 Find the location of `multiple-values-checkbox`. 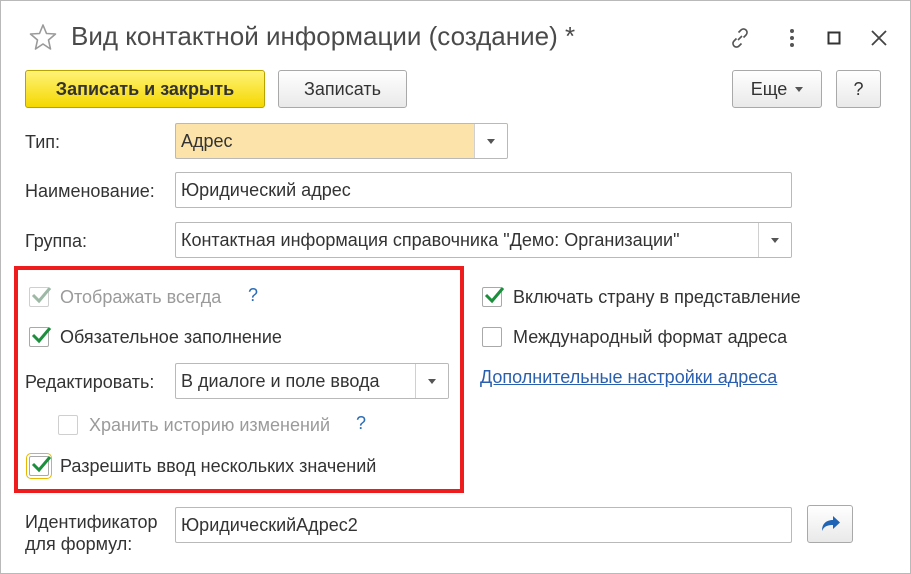

multiple-values-checkbox is located at coordinates (39, 466).